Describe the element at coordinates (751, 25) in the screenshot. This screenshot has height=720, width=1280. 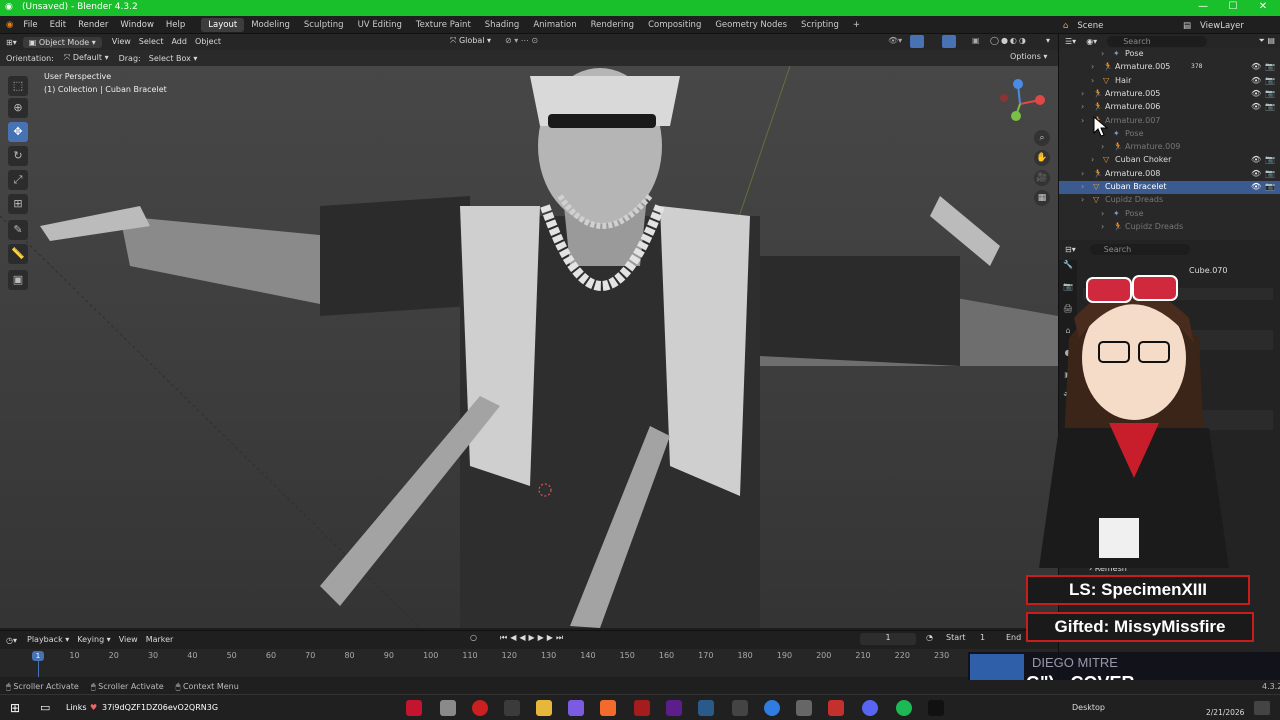
I see `tab-geometry-nodes: Geometry Nodes` at that location.